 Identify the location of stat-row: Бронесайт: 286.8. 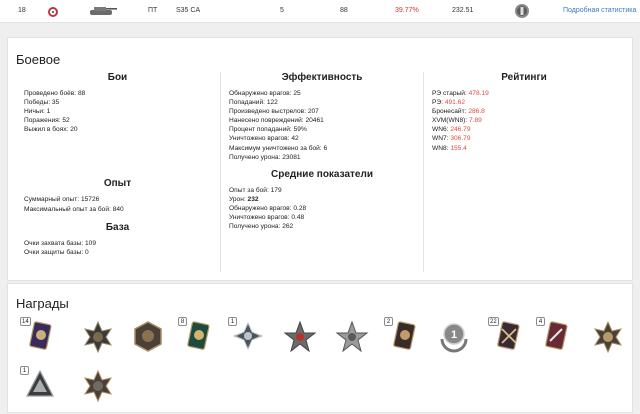
(524, 111).